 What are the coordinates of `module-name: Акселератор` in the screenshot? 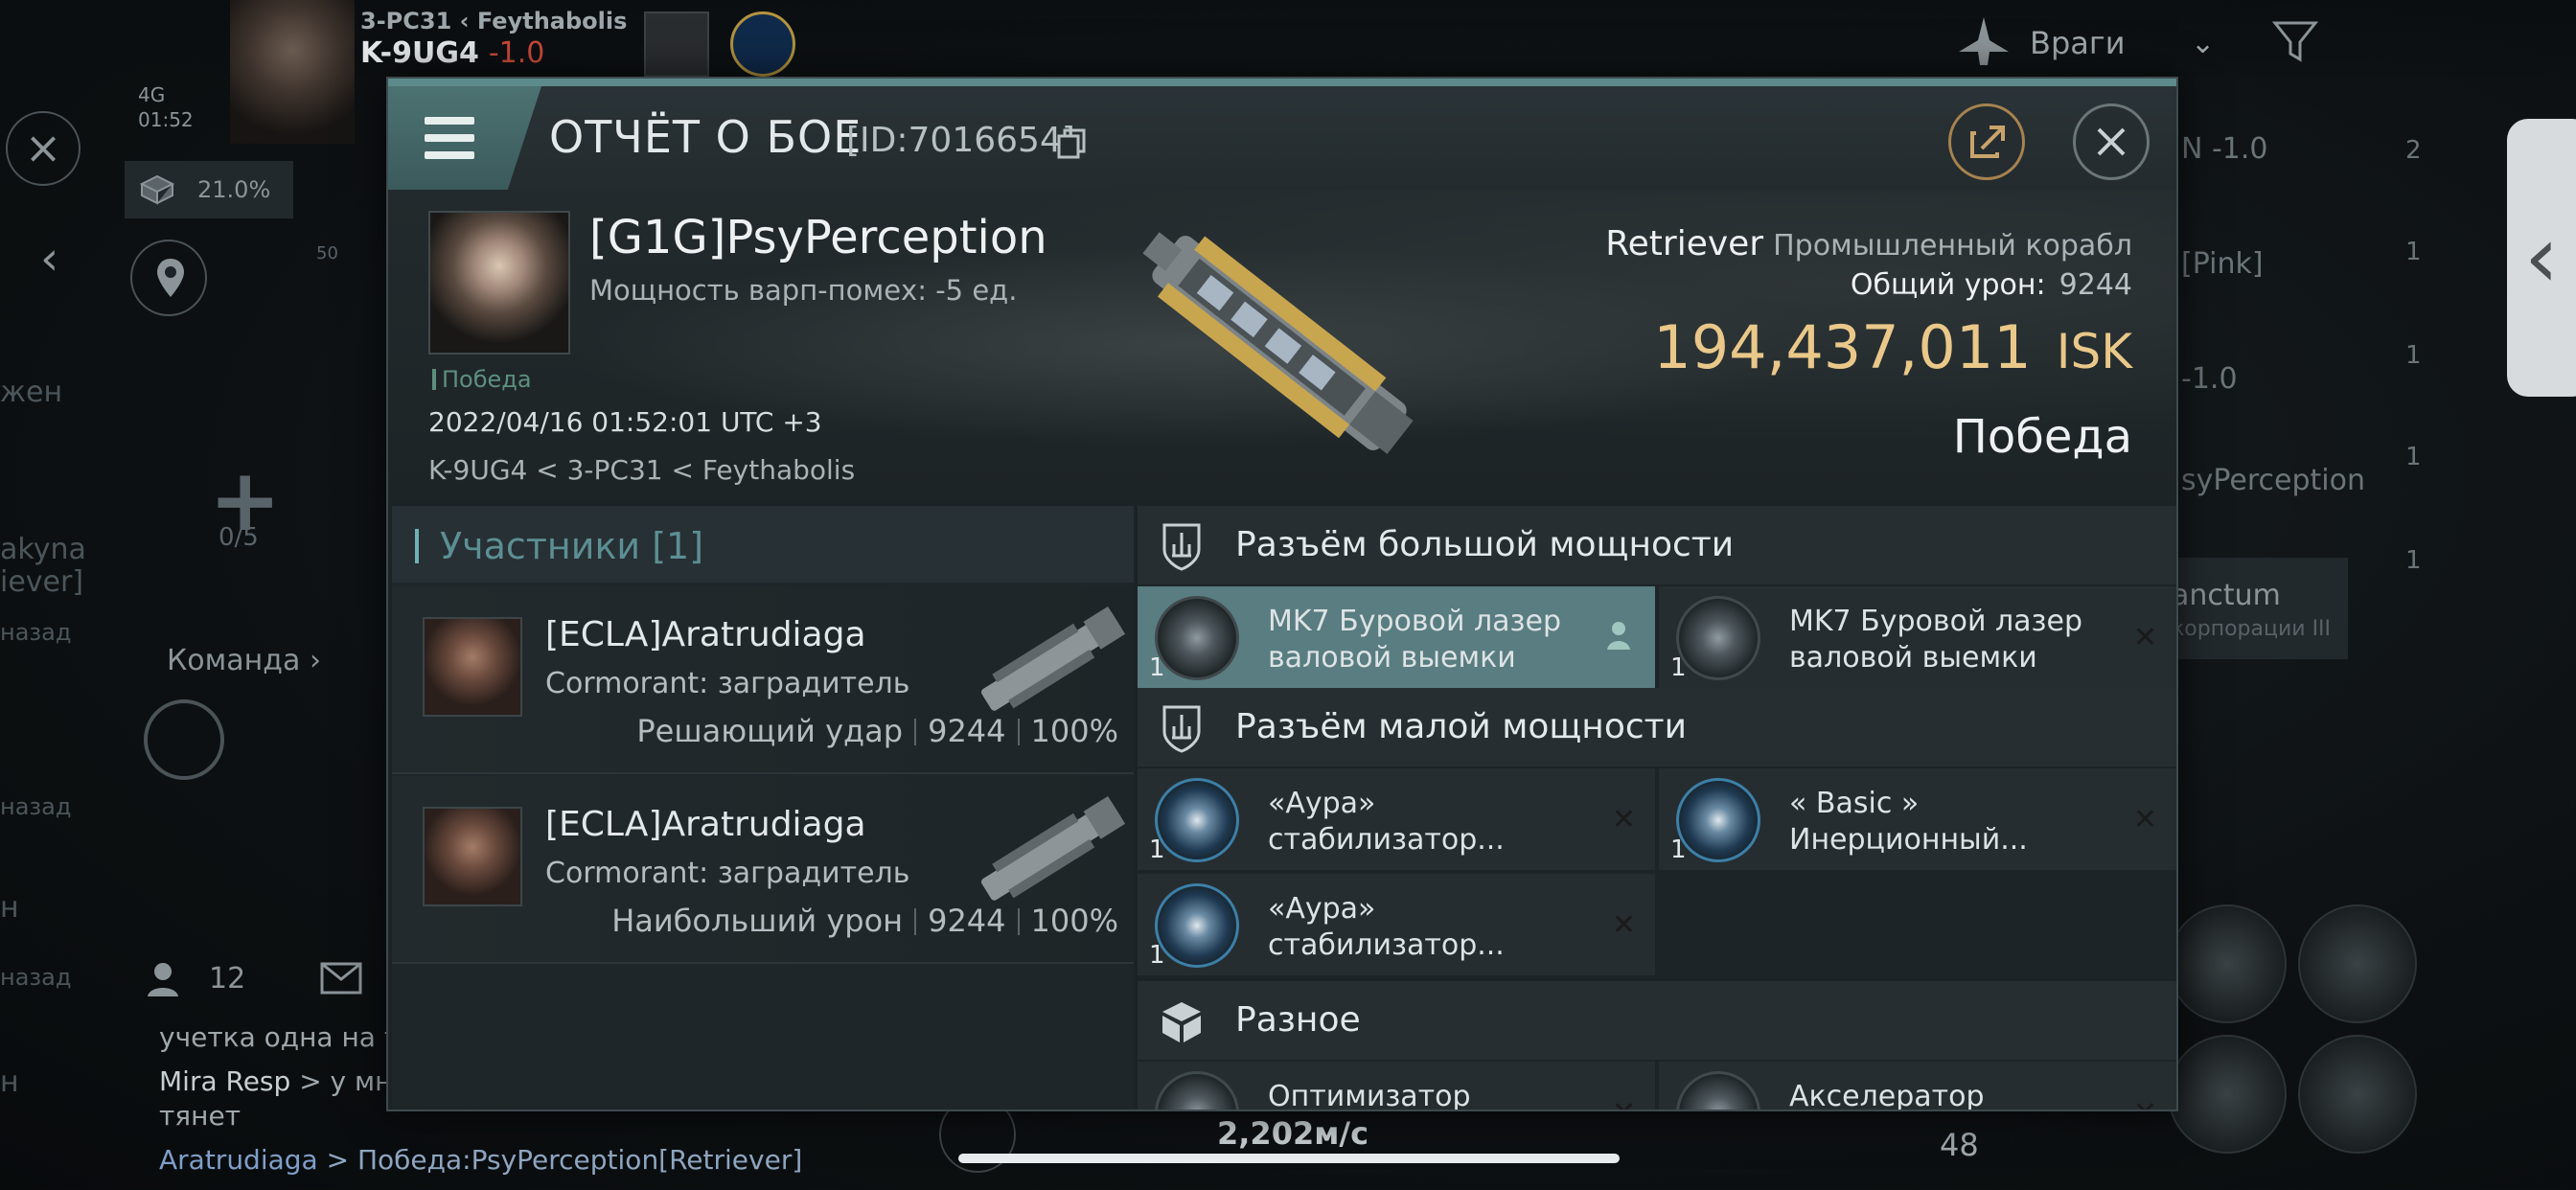 It's located at (1887, 1096).